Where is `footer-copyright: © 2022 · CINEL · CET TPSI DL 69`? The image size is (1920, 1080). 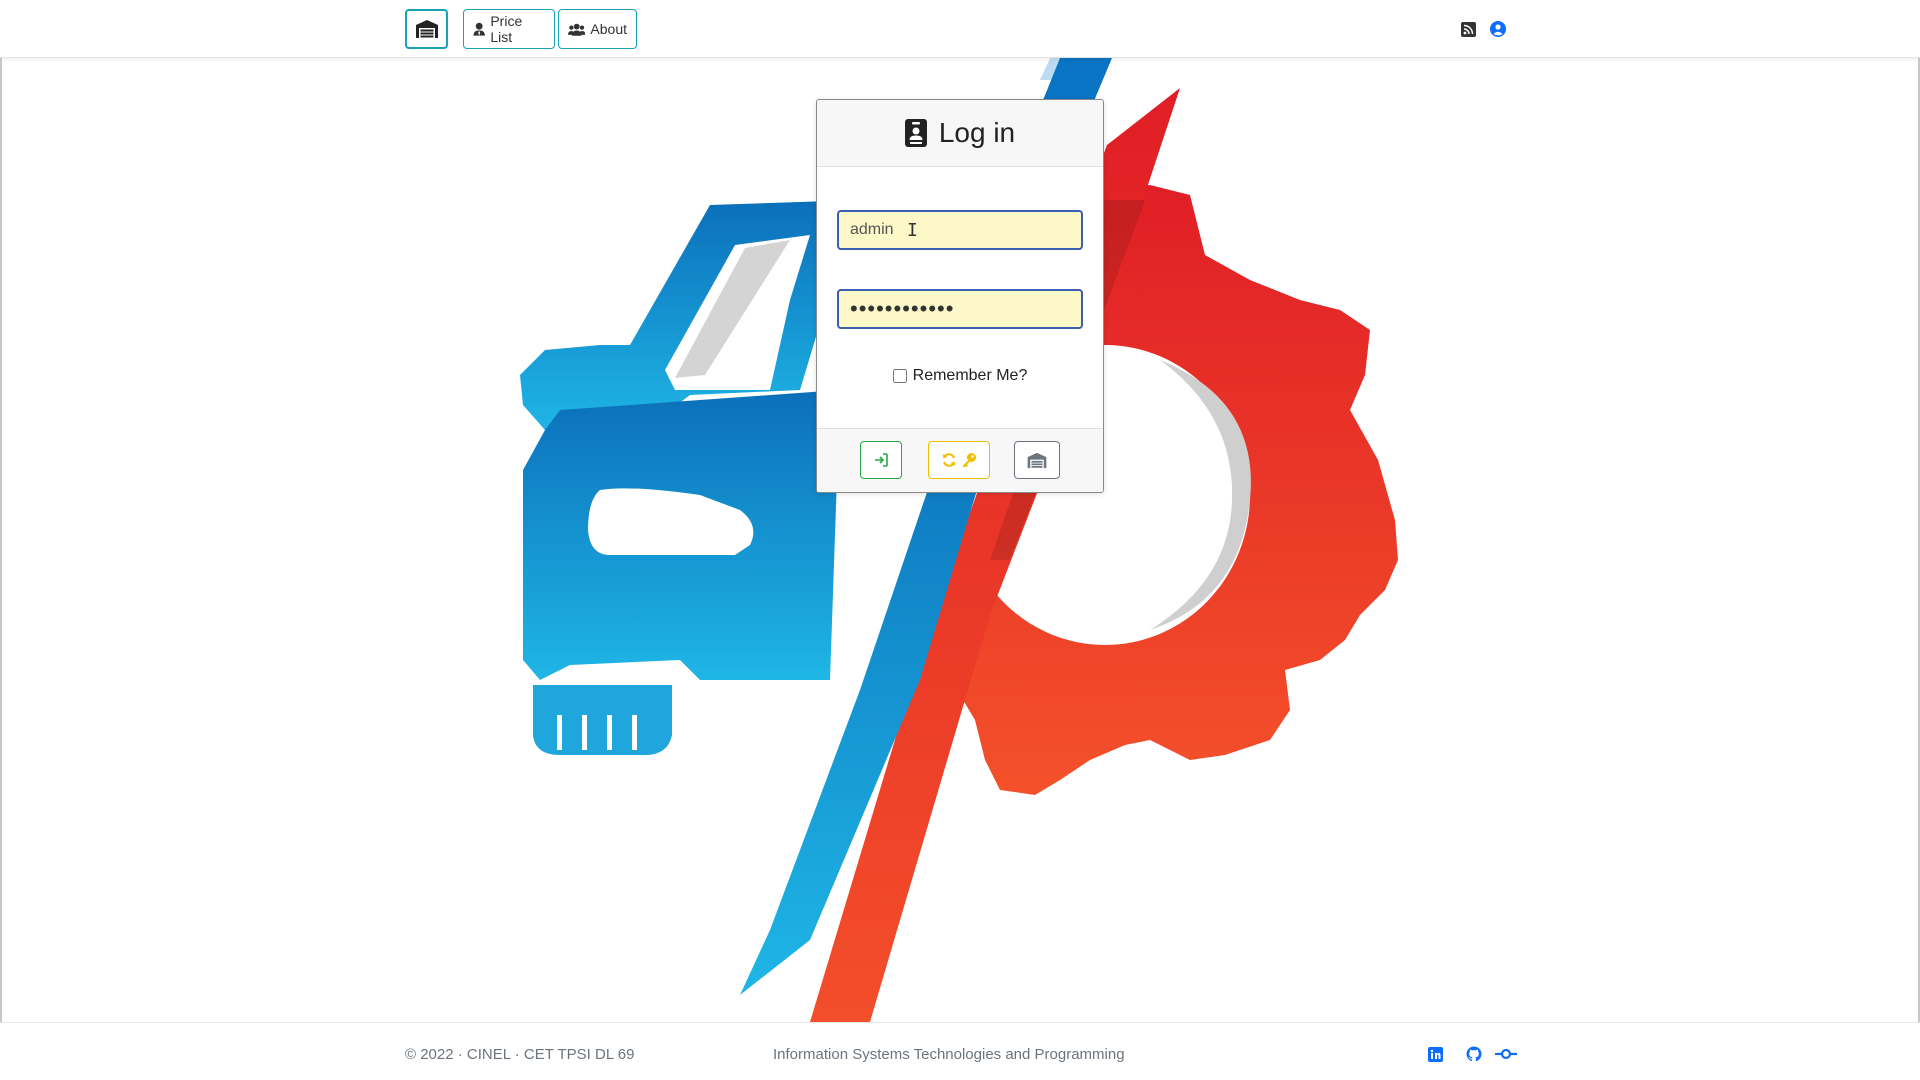 footer-copyright: © 2022 · CINEL · CET TPSI DL 69 is located at coordinates (520, 1054).